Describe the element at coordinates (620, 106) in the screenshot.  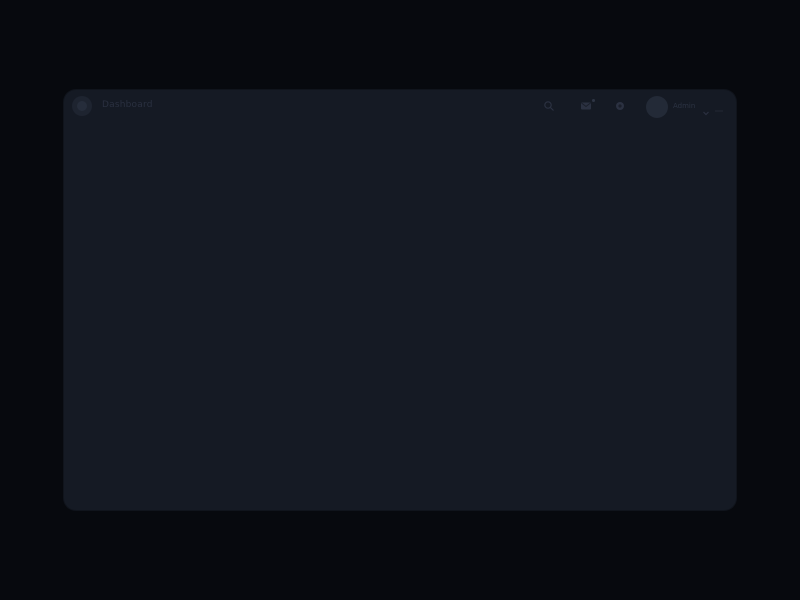
I see `gear-icon` at that location.